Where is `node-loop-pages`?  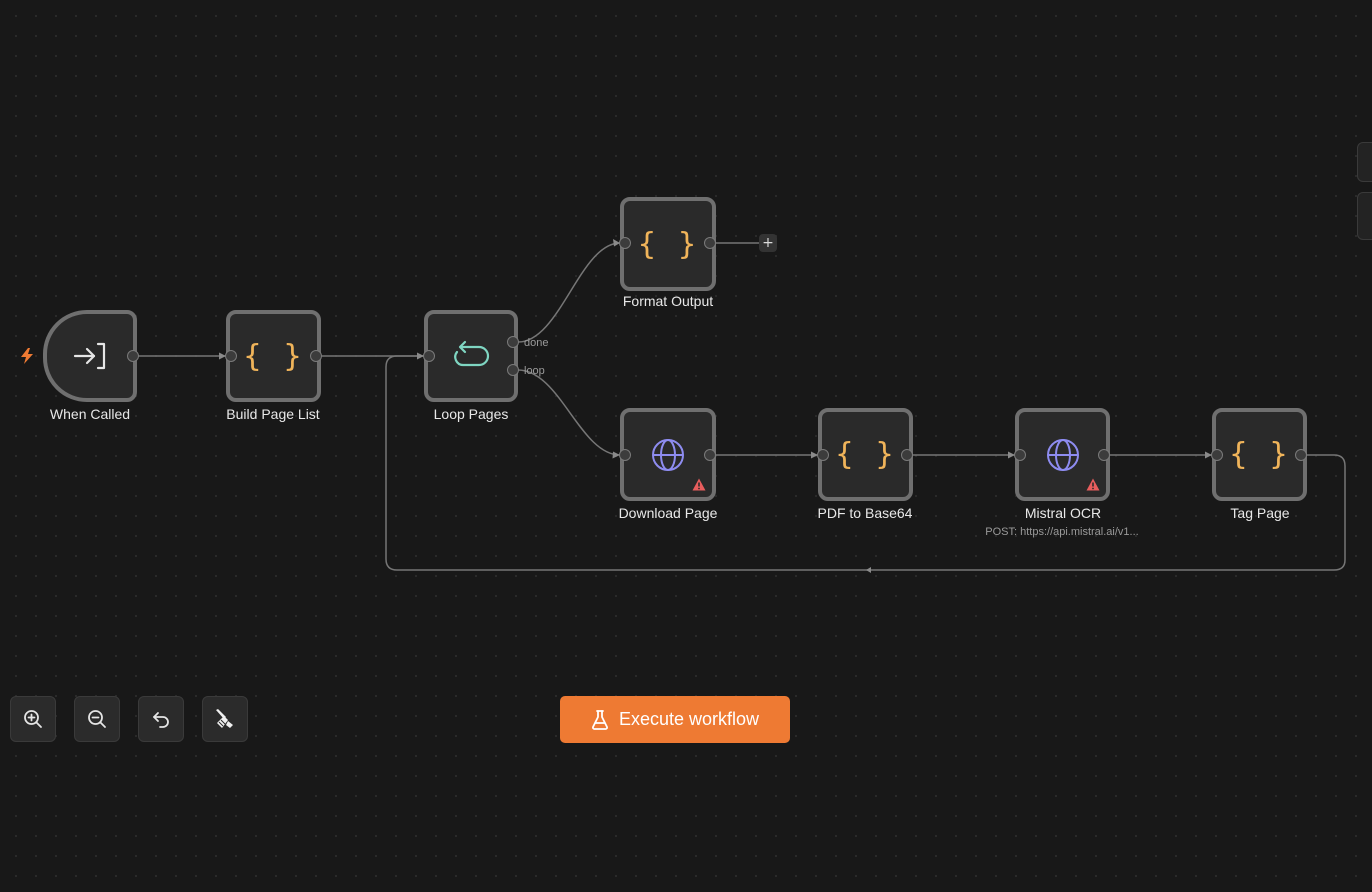
node-loop-pages is located at coordinates (471, 356).